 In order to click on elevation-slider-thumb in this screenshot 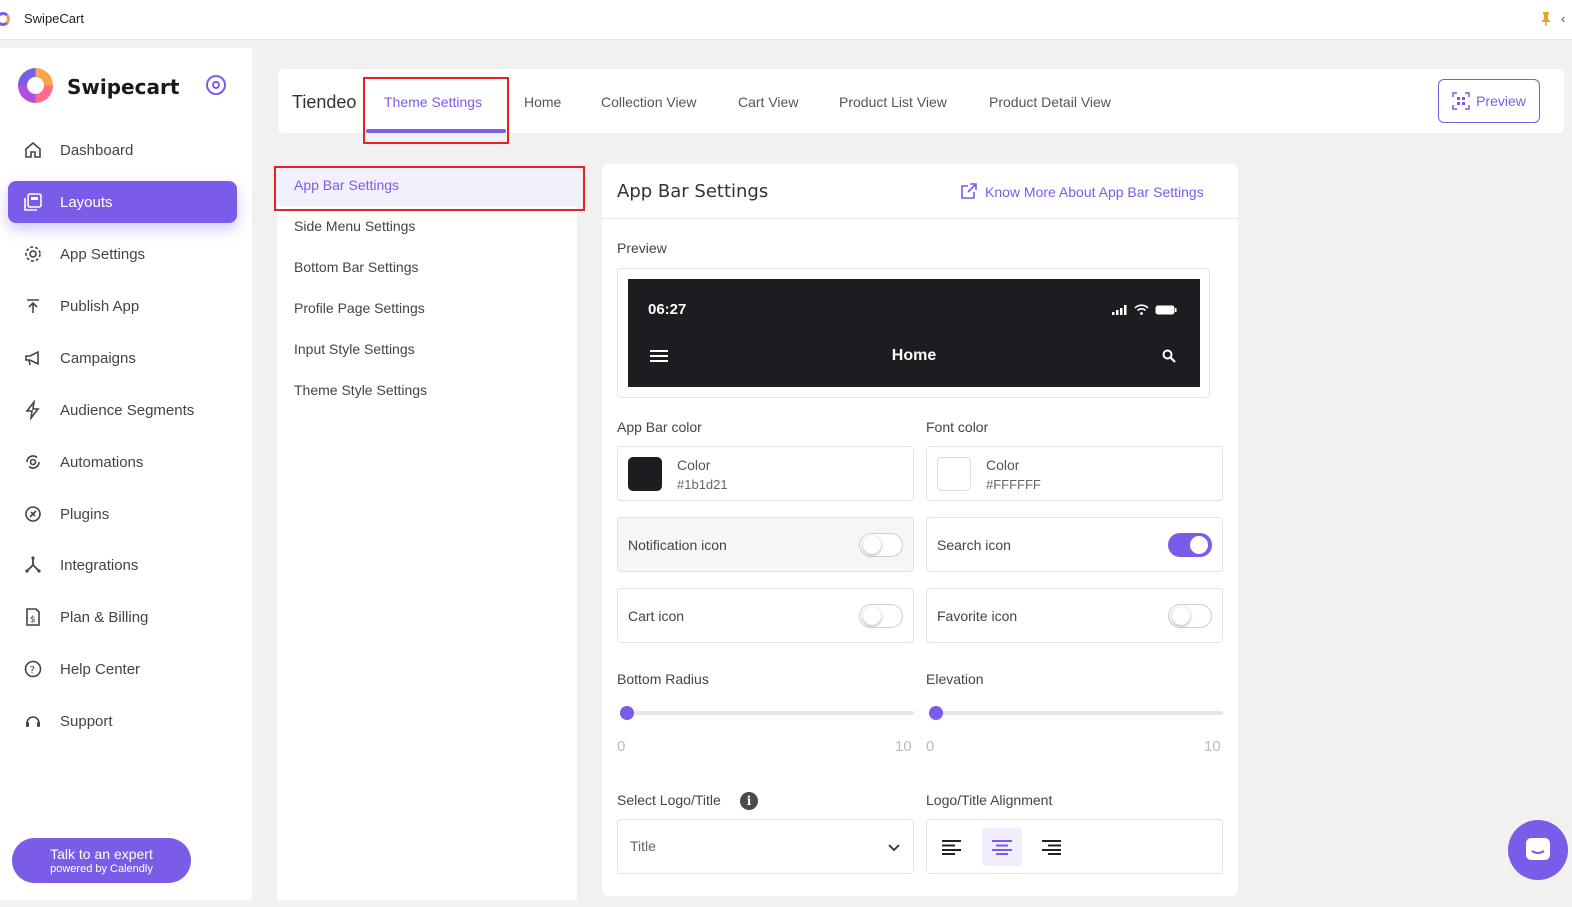, I will do `click(936, 713)`.